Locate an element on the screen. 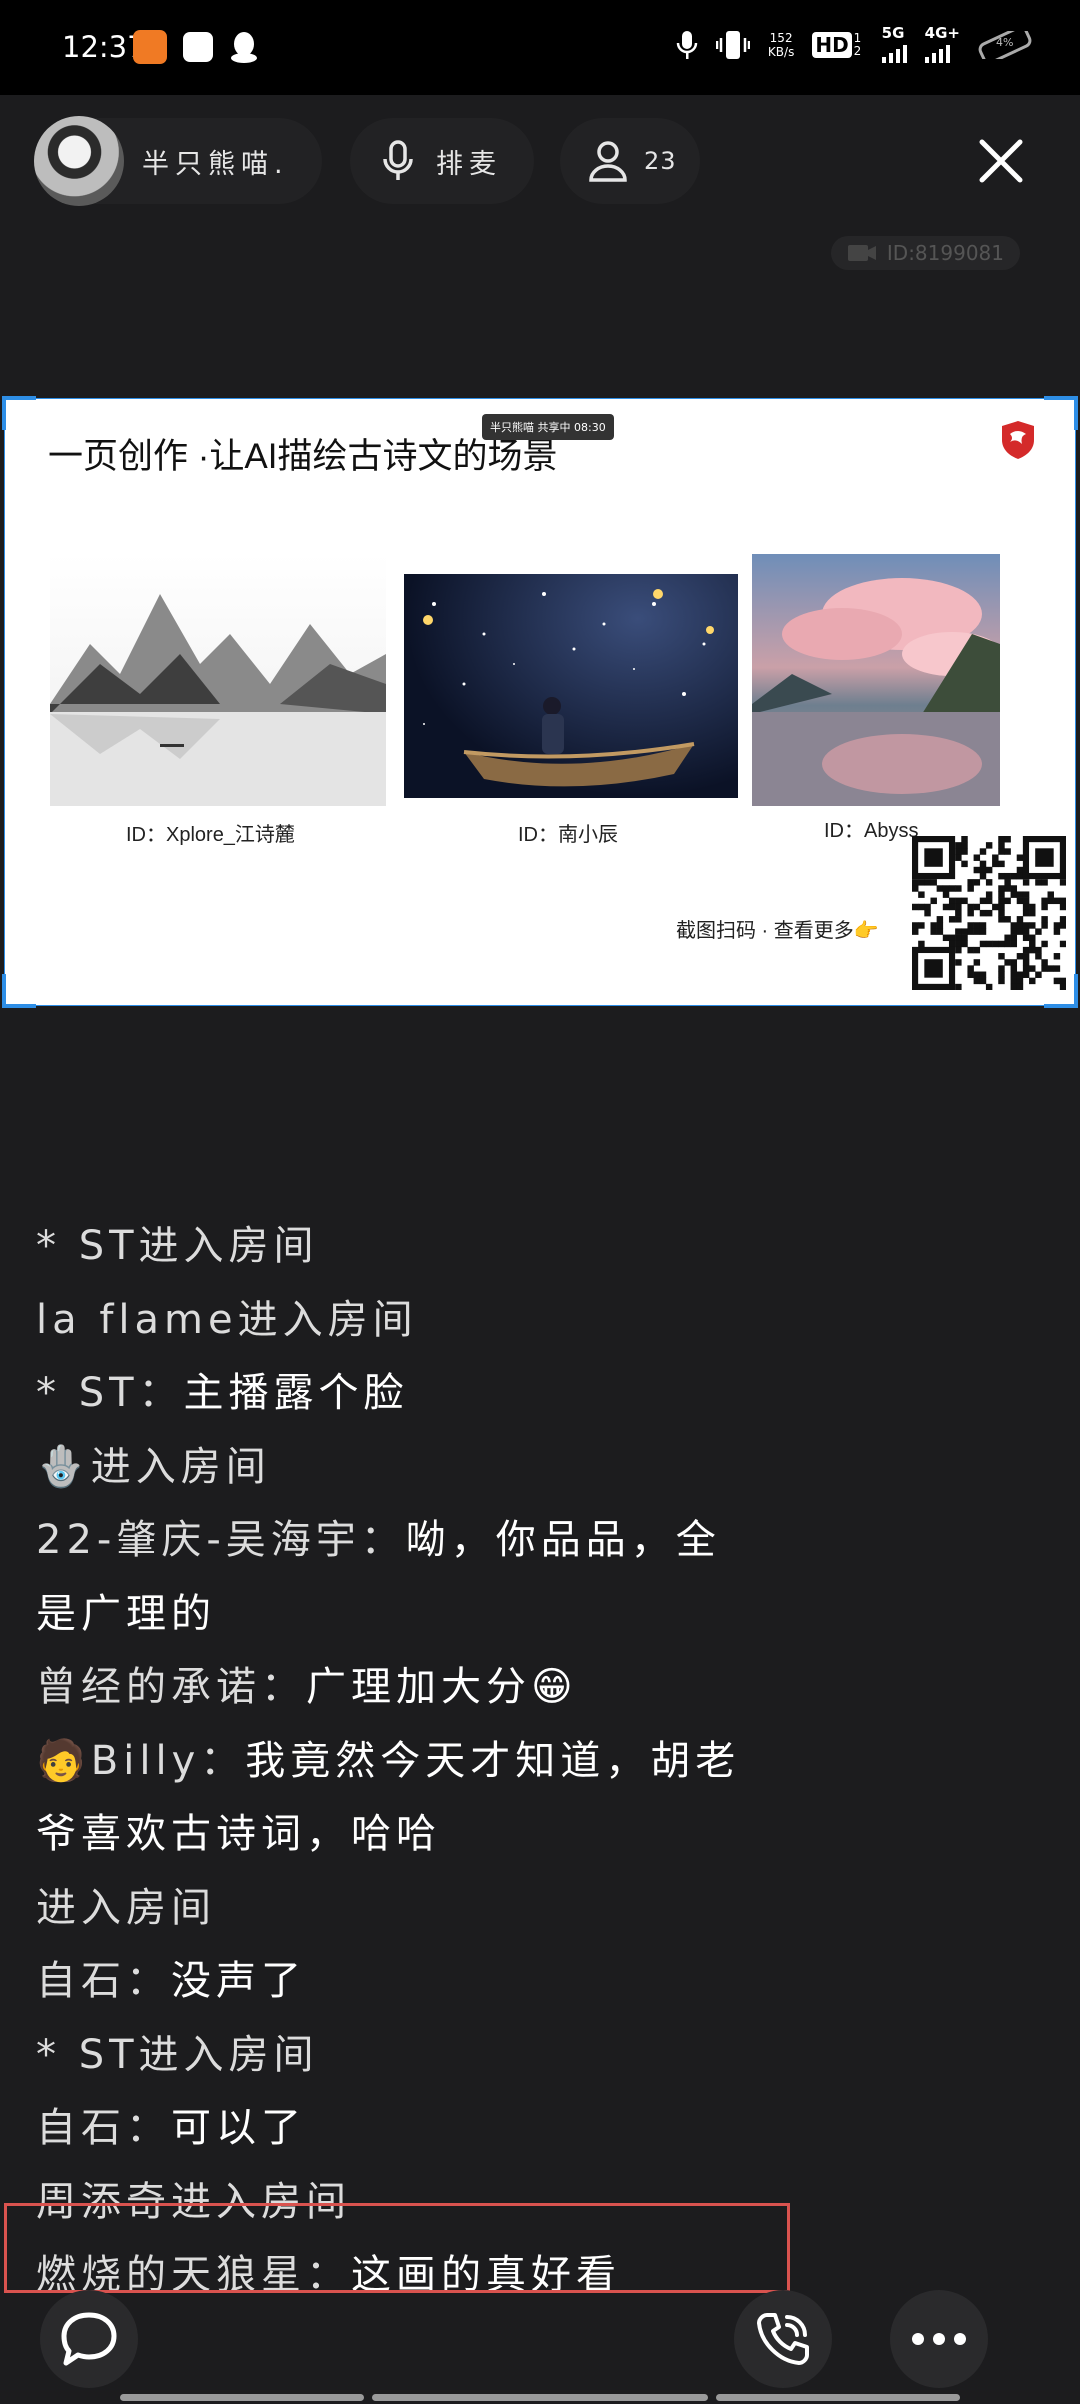  chat-text: 爷喜欢古诗词，哈哈 is located at coordinates (238, 1834).